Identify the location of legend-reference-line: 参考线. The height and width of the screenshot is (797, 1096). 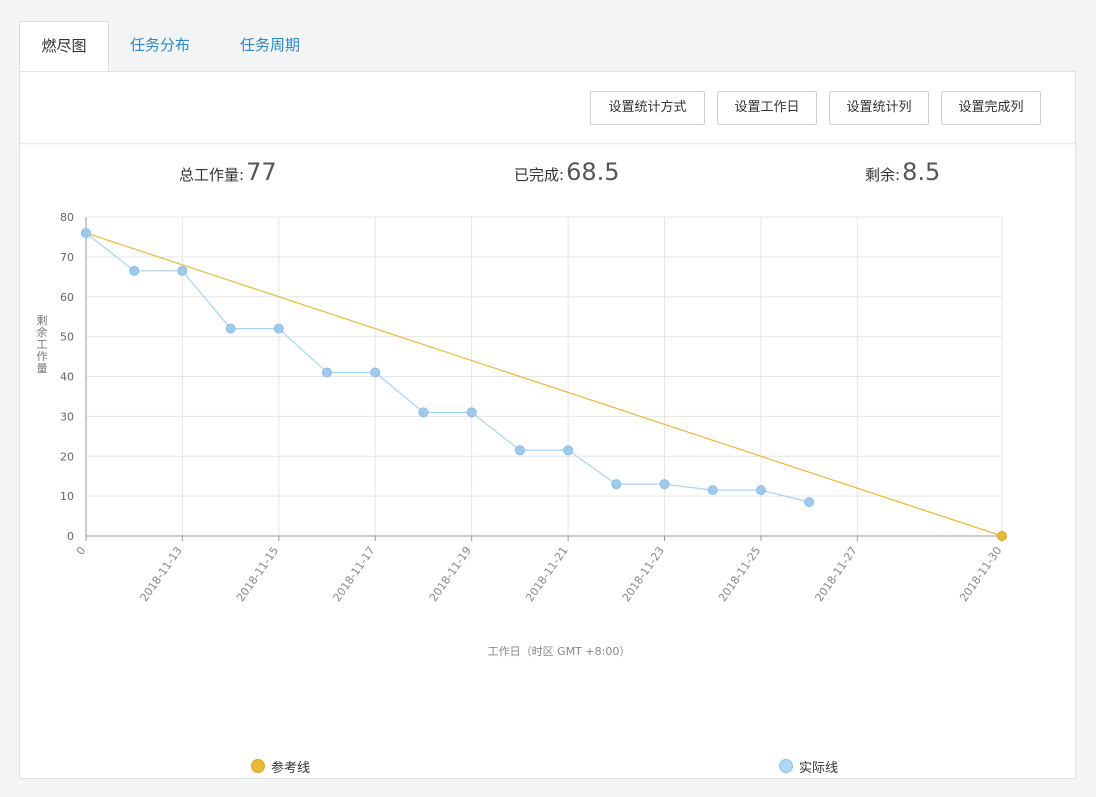
(280, 766).